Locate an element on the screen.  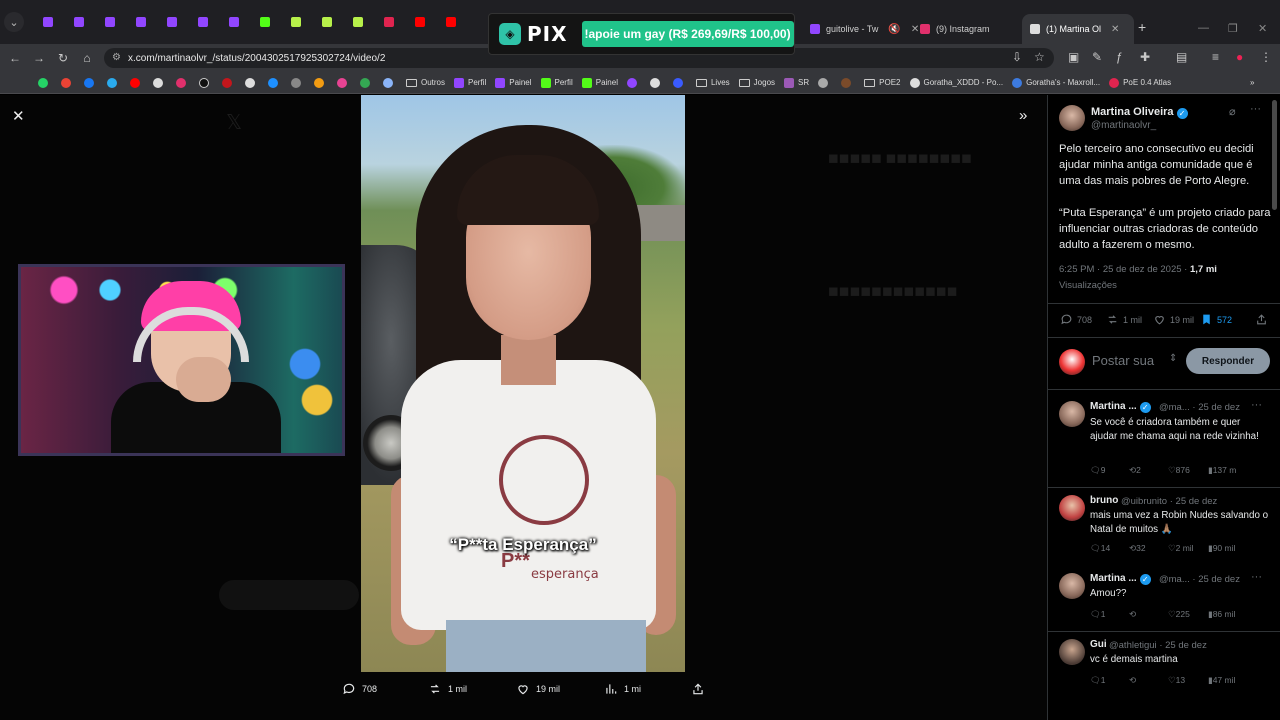
bookmark-pink is located at coordinates (344, 82).